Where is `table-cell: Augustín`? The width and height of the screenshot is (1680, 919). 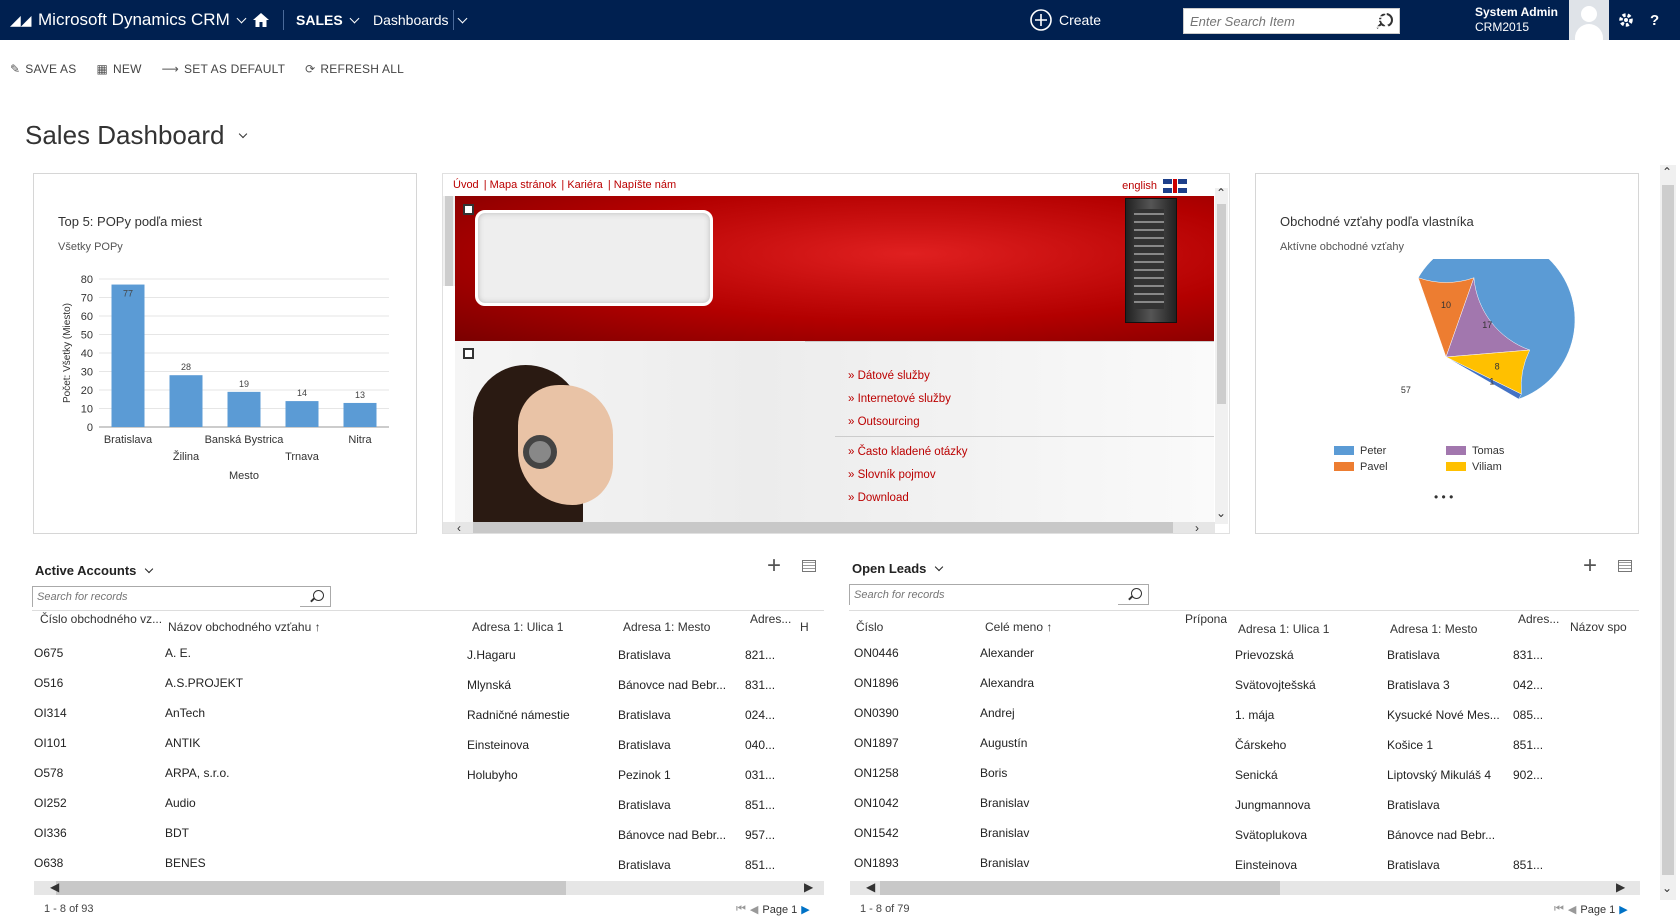
table-cell: Augustín is located at coordinates (1100, 743).